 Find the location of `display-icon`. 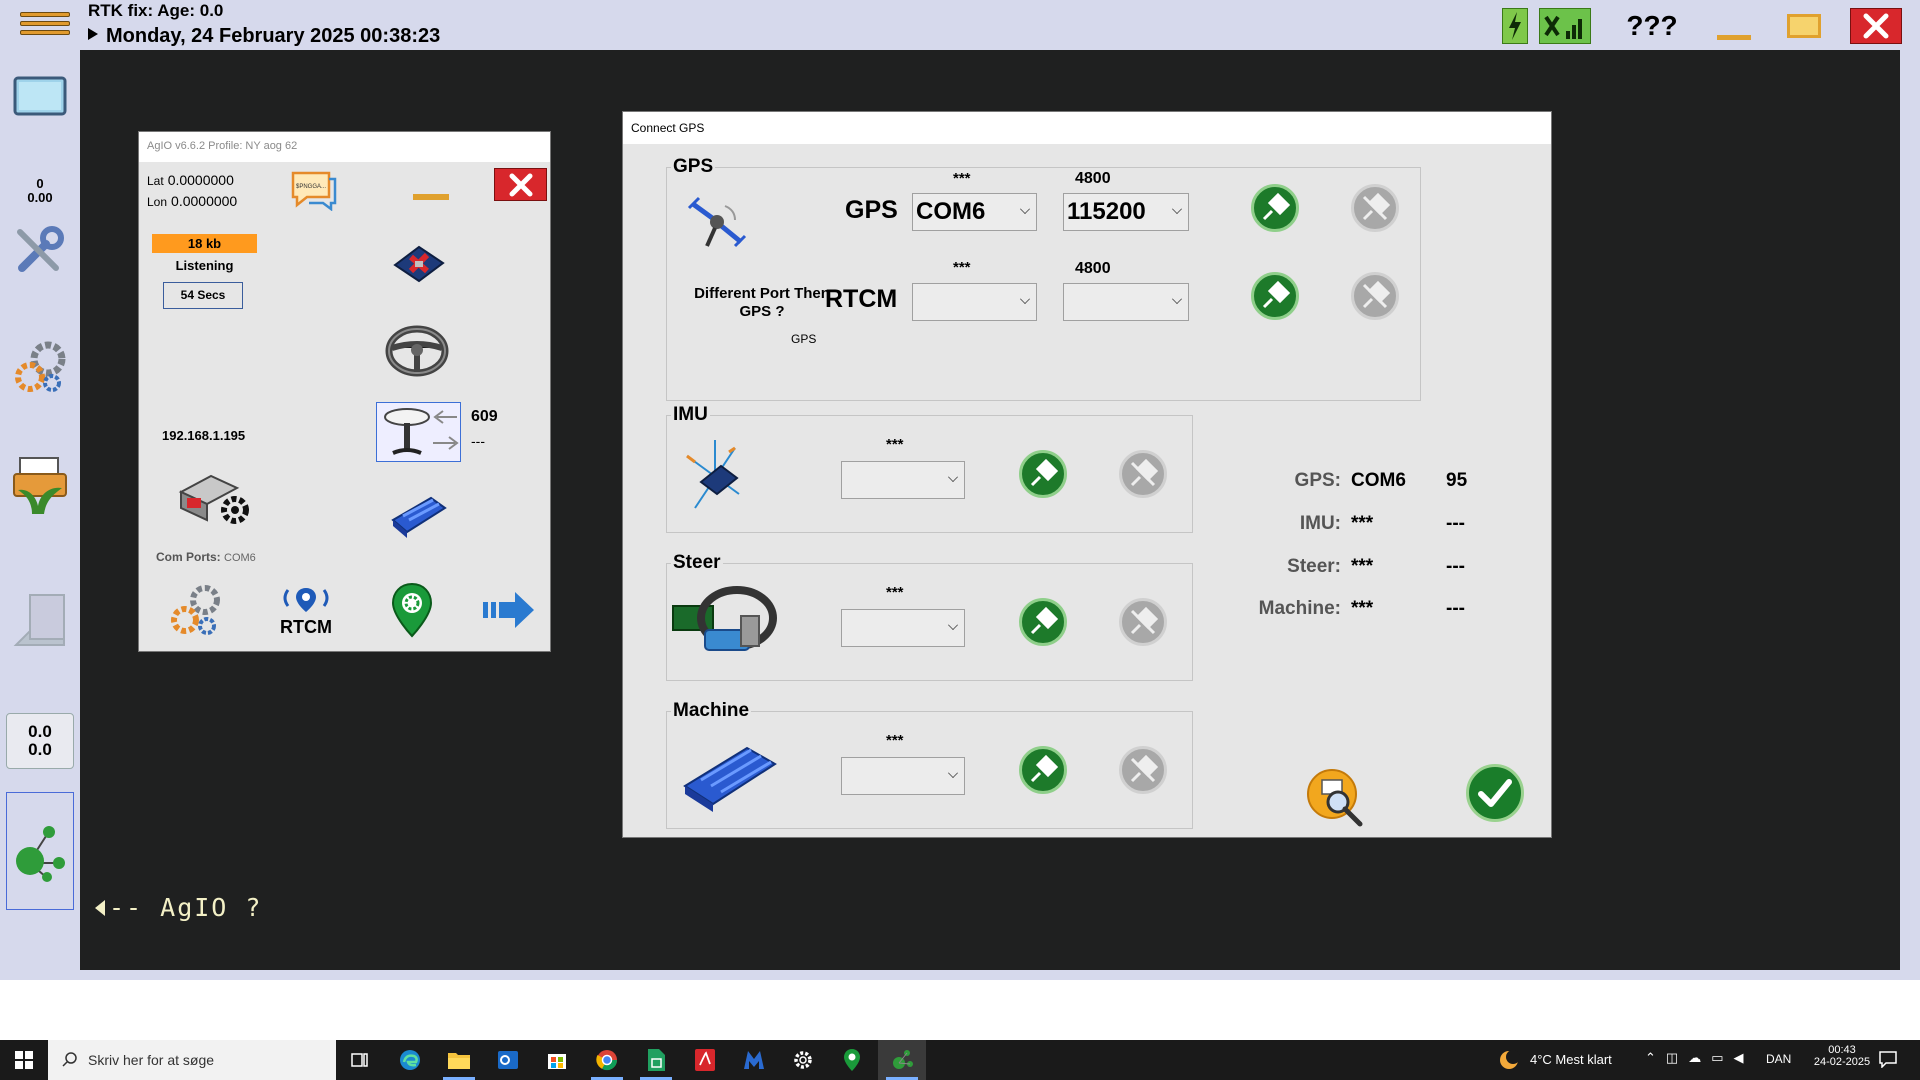

display-icon is located at coordinates (40, 97).